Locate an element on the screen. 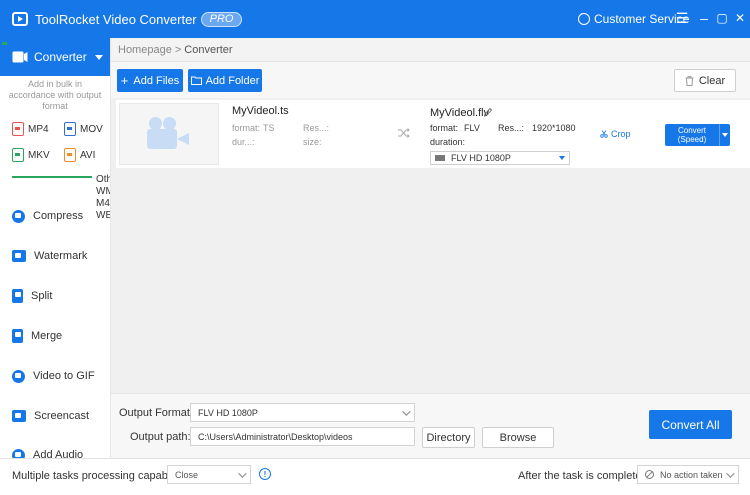  directory-label: Directory is located at coordinates (448, 437).